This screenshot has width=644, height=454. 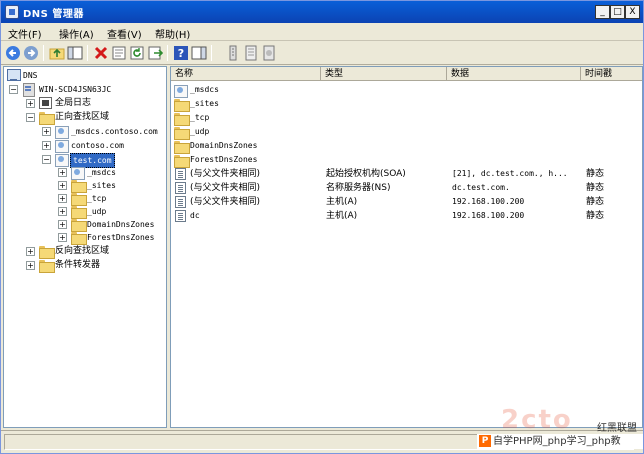 What do you see at coordinates (557, 441) in the screenshot?
I see `watermark-bar-text: 自学PHP网_php学习_php教` at bounding box center [557, 441].